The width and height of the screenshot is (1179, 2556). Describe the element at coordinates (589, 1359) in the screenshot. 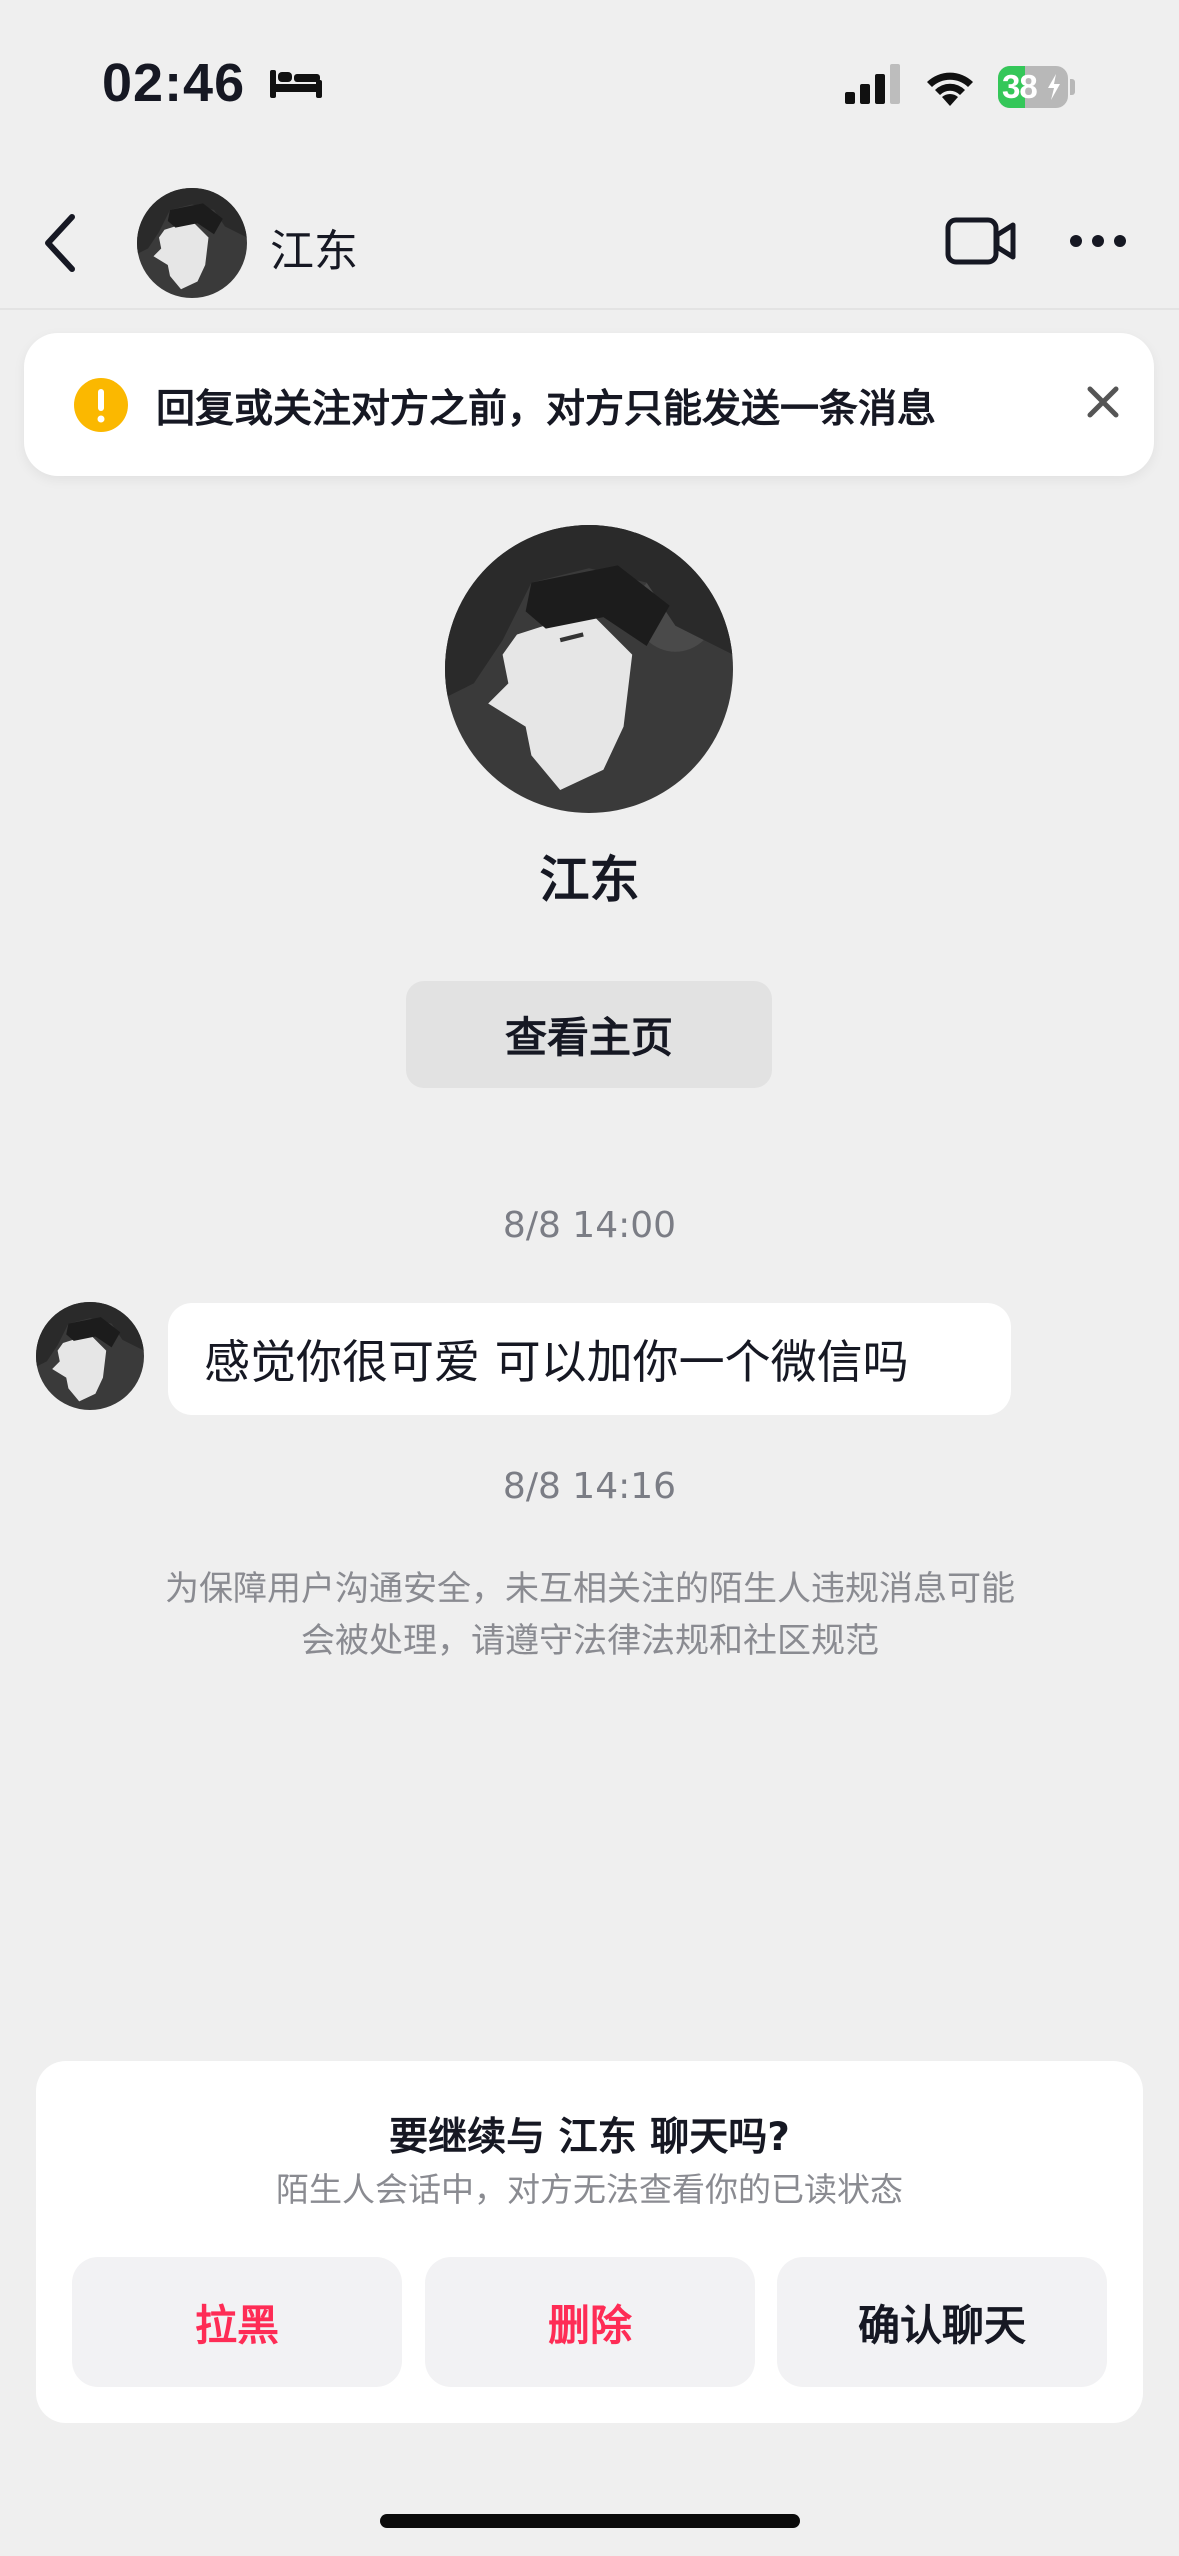

I see `message-bubble: 感觉你很可爱 可以加你一个微信吗` at that location.